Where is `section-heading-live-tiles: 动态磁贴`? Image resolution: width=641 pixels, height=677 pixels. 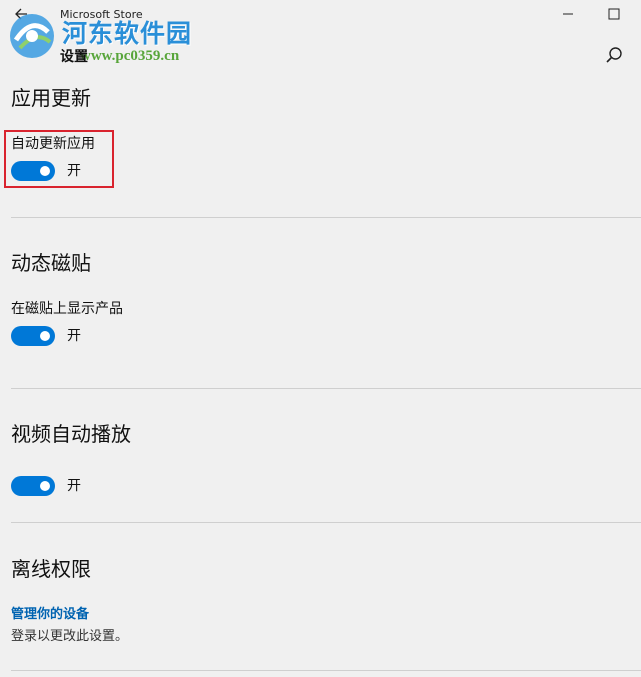 section-heading-live-tiles: 动态磁贴 is located at coordinates (51, 263).